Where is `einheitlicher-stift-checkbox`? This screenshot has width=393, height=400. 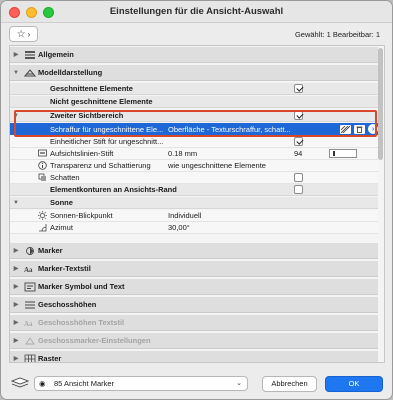
einheitlicher-stift-checkbox is located at coordinates (298, 141).